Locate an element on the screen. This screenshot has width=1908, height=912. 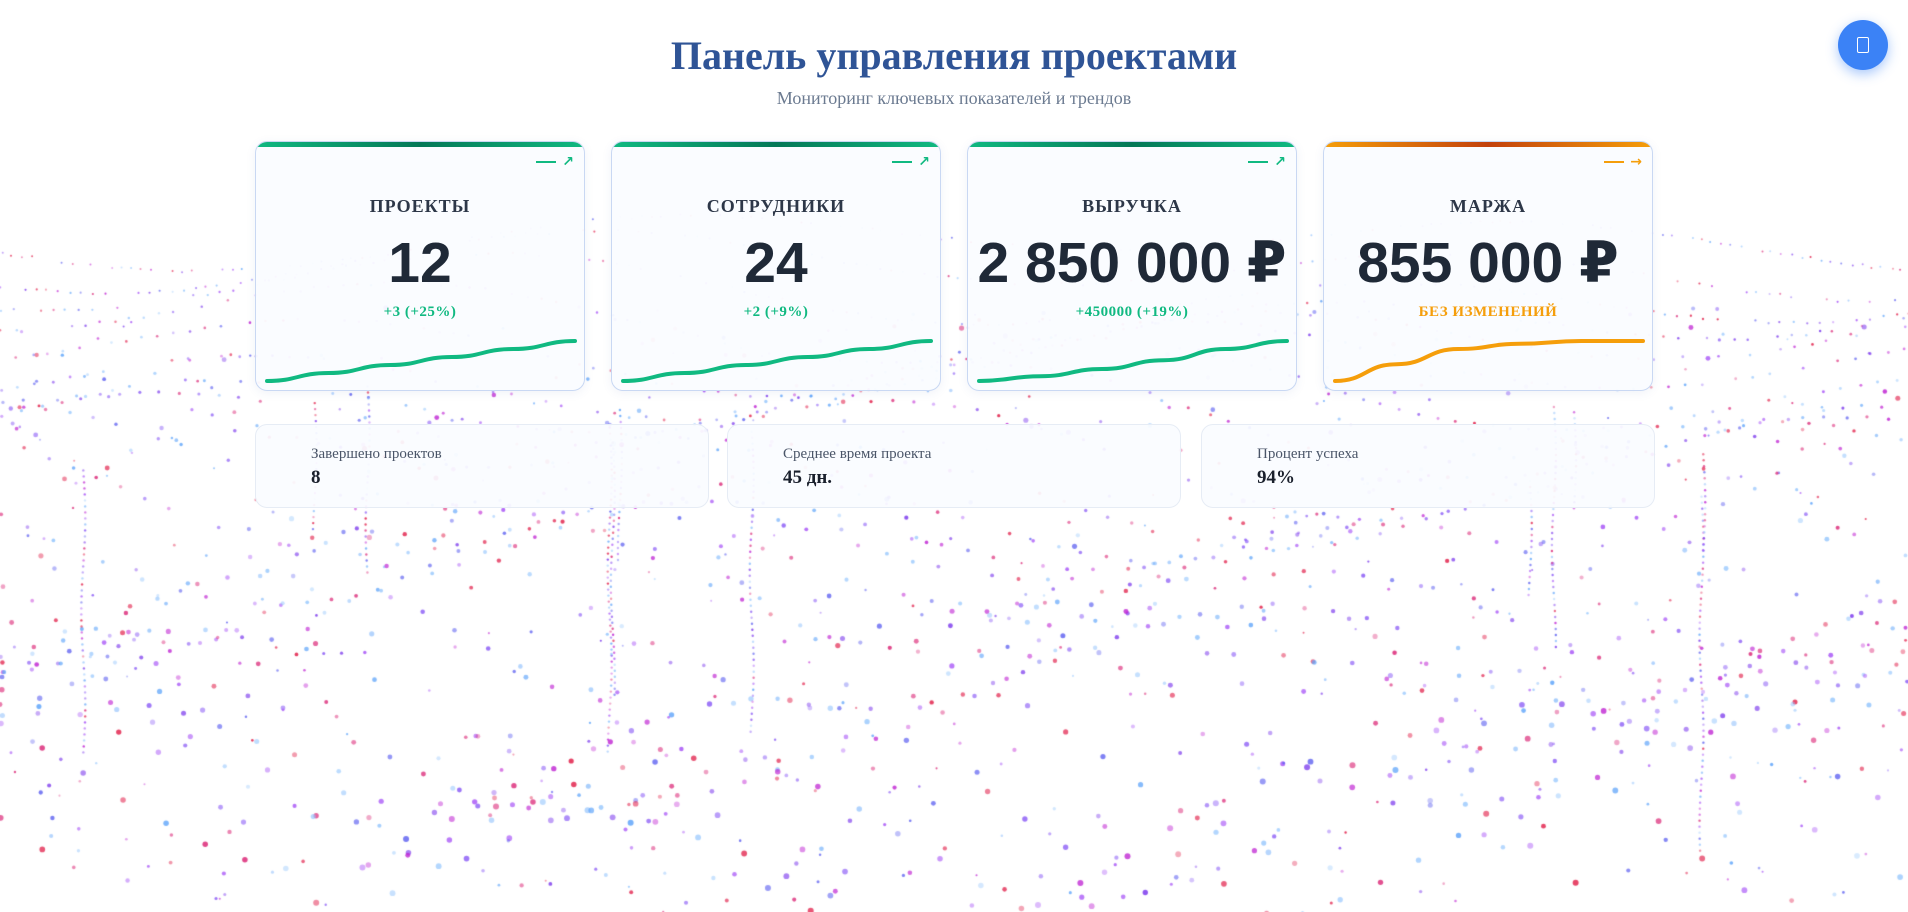
stat-value: 45 дн. is located at coordinates (808, 477).